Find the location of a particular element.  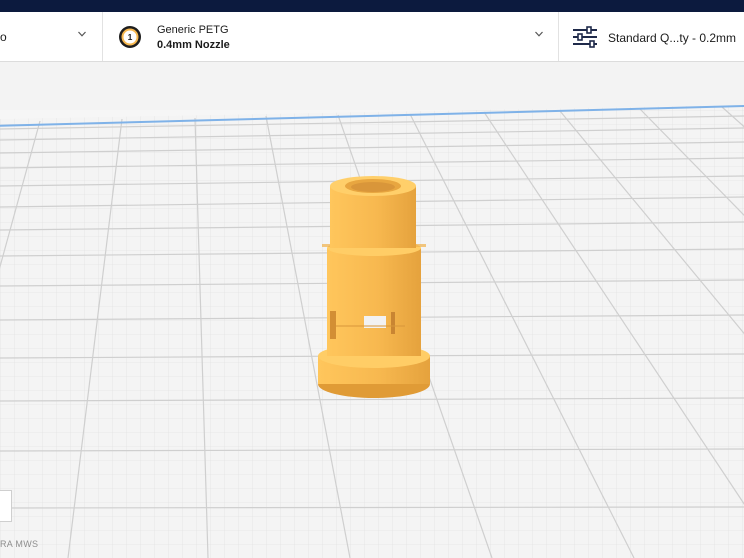

extruder-number: 1 is located at coordinates (130, 37).